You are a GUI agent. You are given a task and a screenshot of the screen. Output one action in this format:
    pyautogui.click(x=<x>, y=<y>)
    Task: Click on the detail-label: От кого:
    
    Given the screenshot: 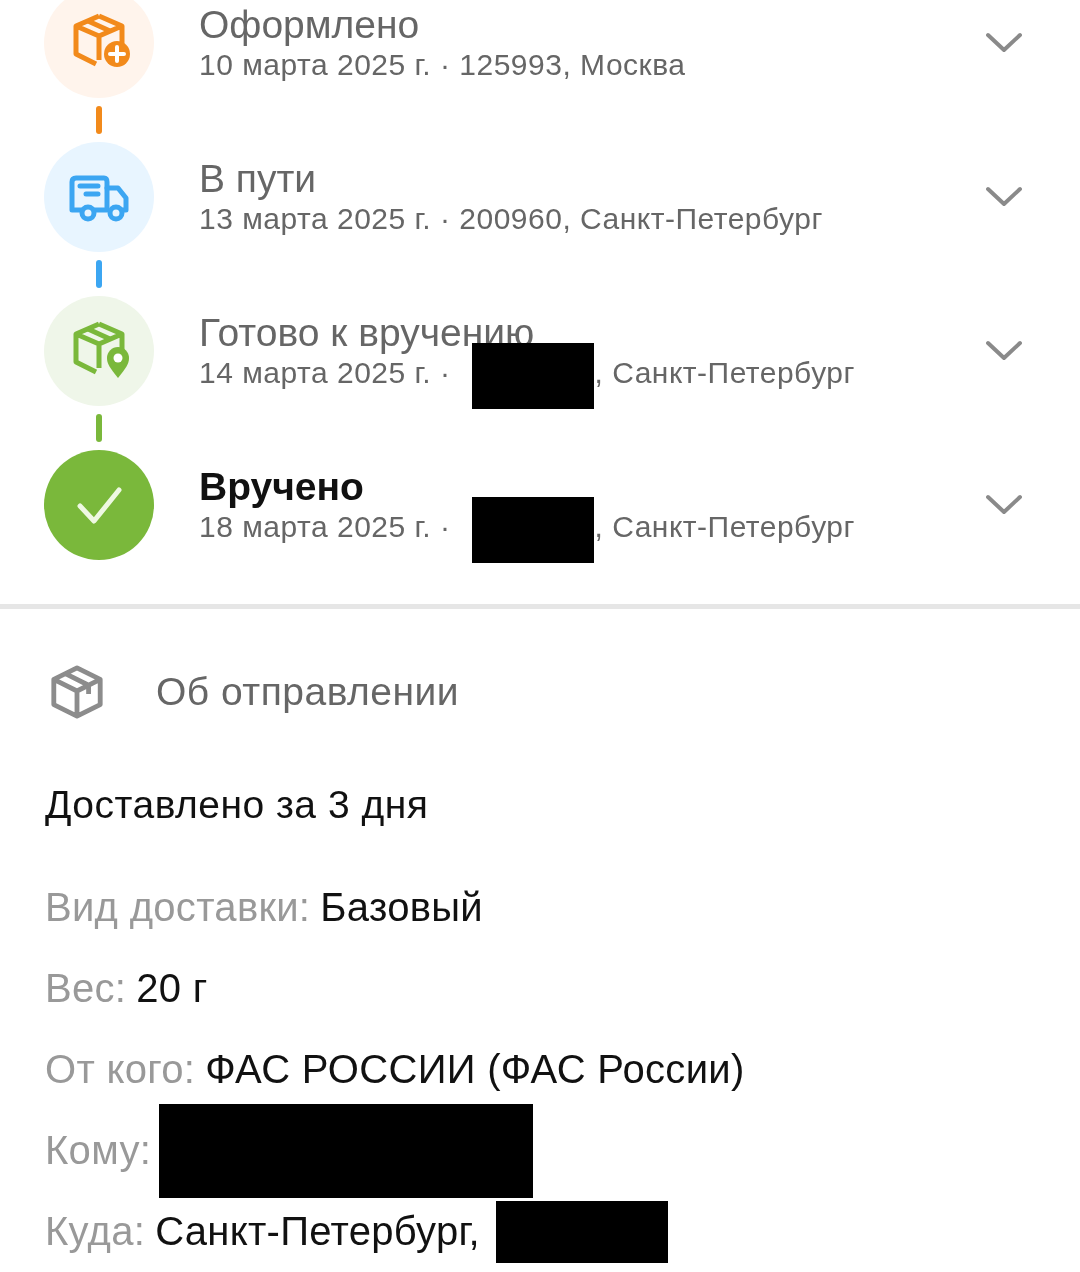 What is the action you would take?
    pyautogui.click(x=120, y=1069)
    